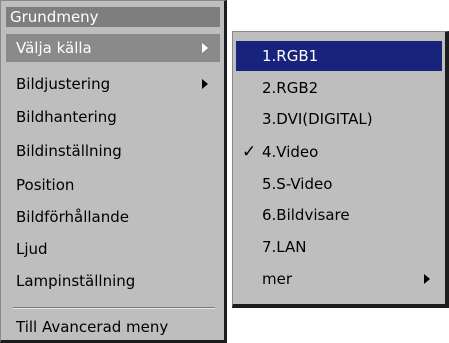  Describe the element at coordinates (113, 249) in the screenshot. I see `menu-item-ljud: Ljud` at that location.